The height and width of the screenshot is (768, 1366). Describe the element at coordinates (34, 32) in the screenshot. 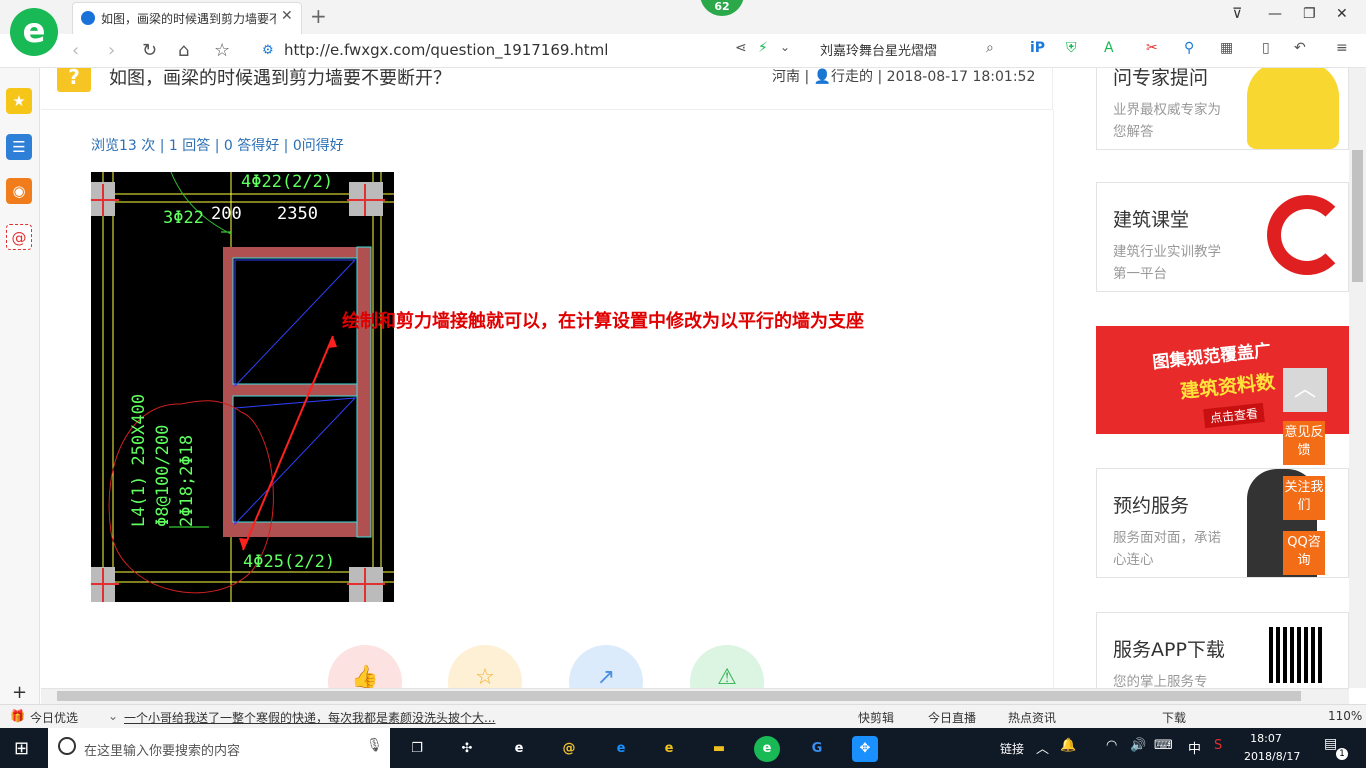

I see `browser-logo-icon: e` at that location.